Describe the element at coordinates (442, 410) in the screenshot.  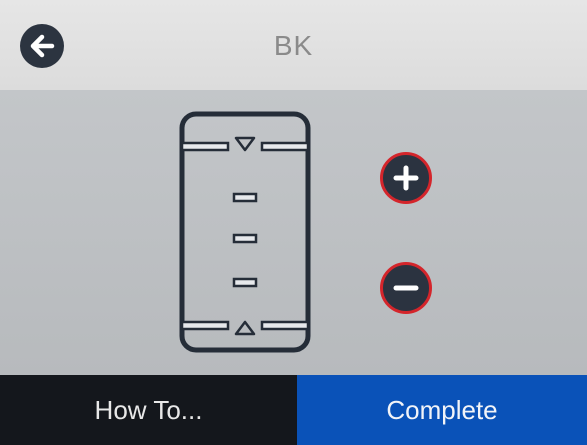
I see `complete-button: Complete` at that location.